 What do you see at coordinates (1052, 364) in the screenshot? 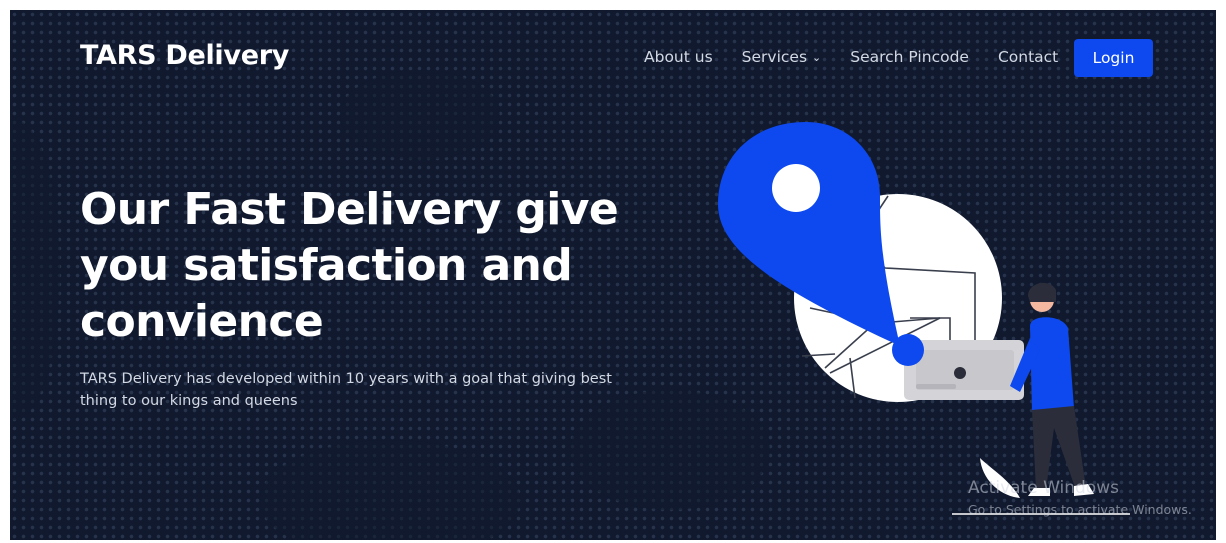
I see `person-shirt` at bounding box center [1052, 364].